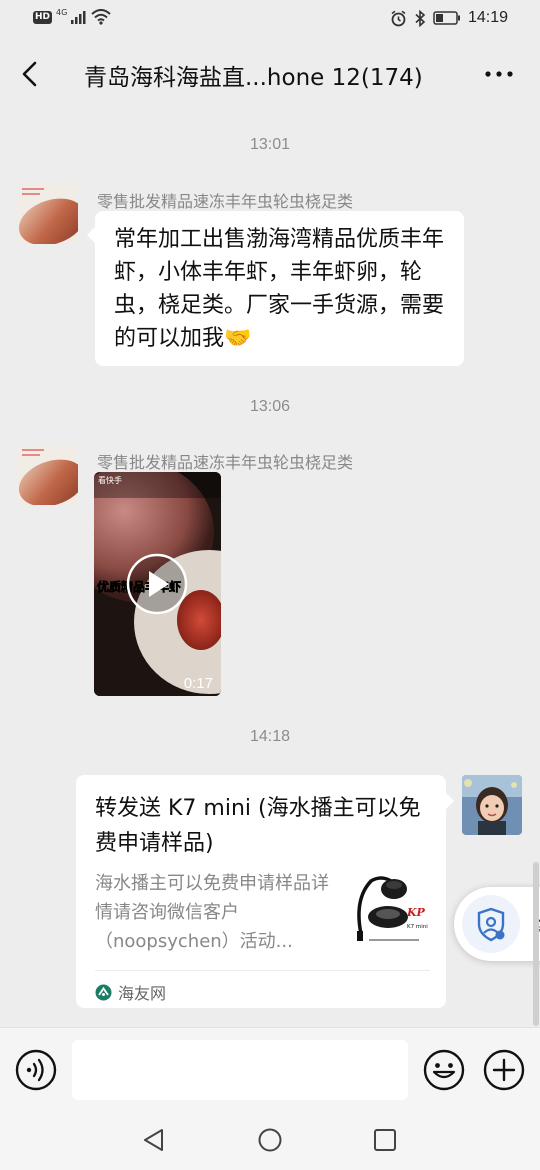  Describe the element at coordinates (103, 992) in the screenshot. I see `source-logo-icon` at that location.